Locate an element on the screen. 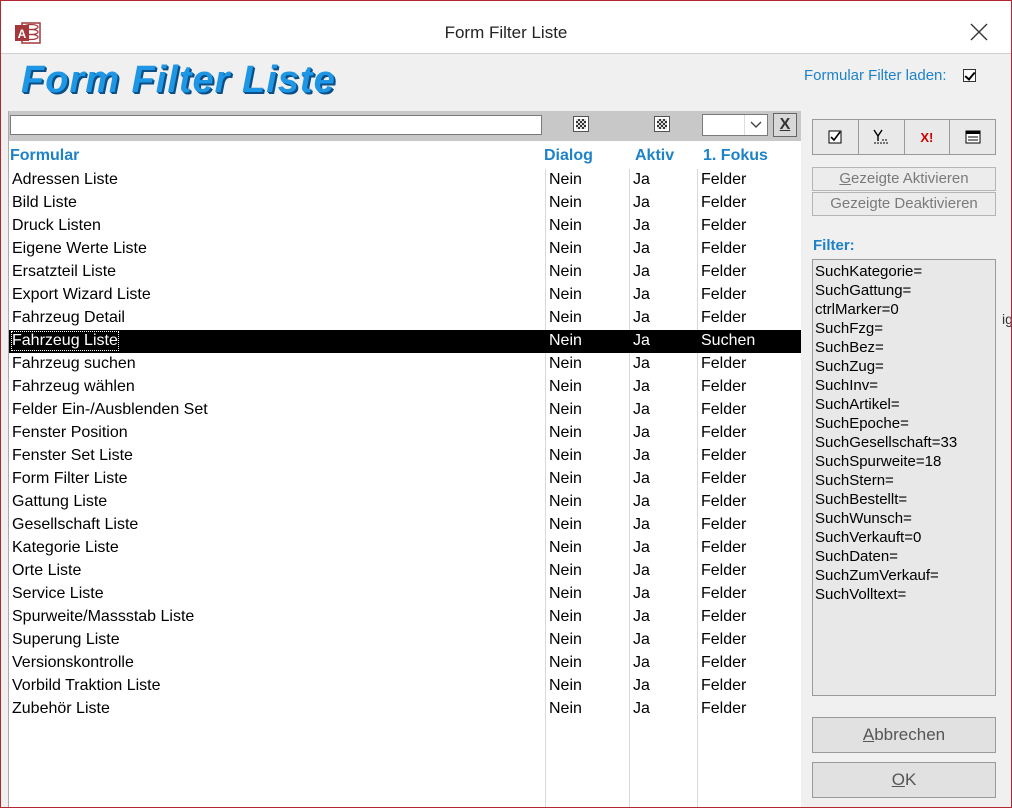  formular-filter-checkbox is located at coordinates (969, 75).